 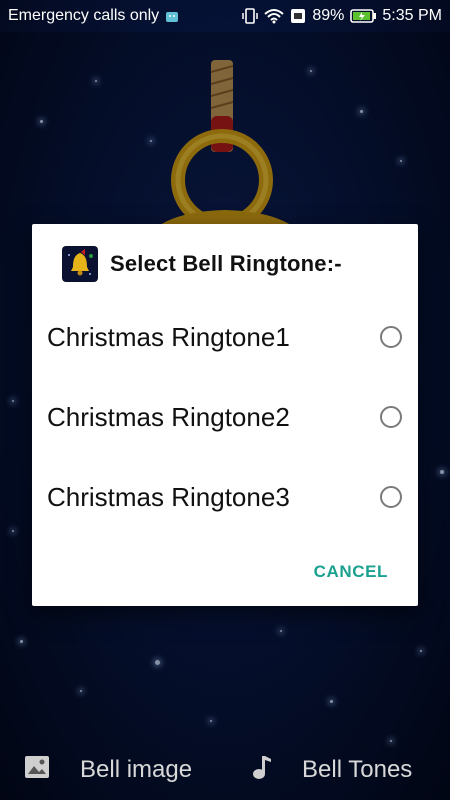 I want to click on ringtone-option-2: Christmas Ringtone2, so click(x=225, y=417).